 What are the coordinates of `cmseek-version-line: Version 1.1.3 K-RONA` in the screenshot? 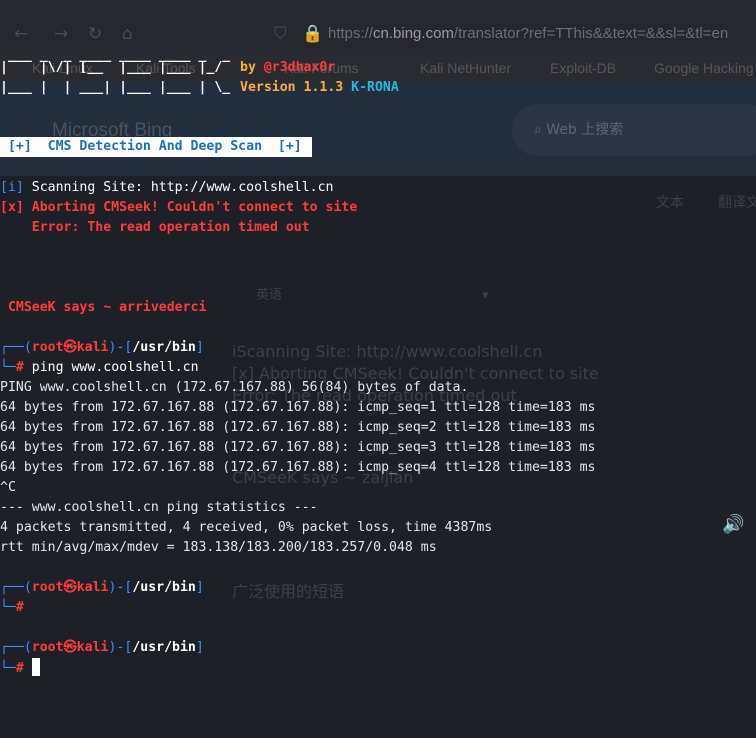 It's located at (319, 88).